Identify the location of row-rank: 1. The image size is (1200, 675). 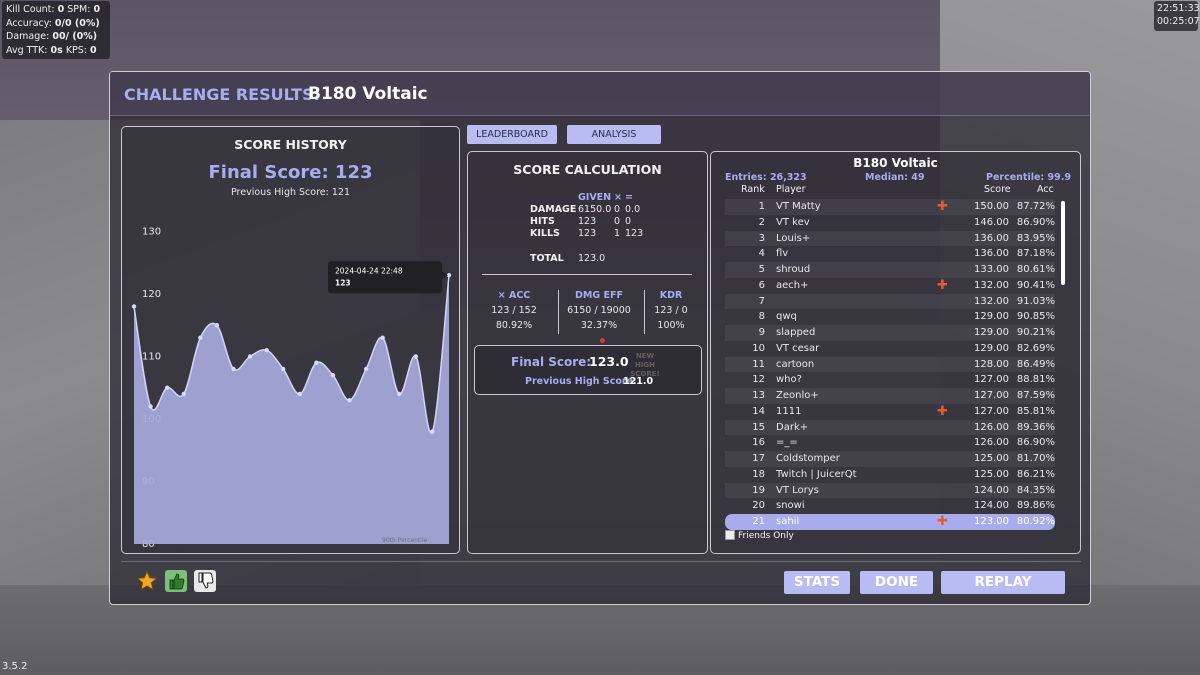
(761, 206).